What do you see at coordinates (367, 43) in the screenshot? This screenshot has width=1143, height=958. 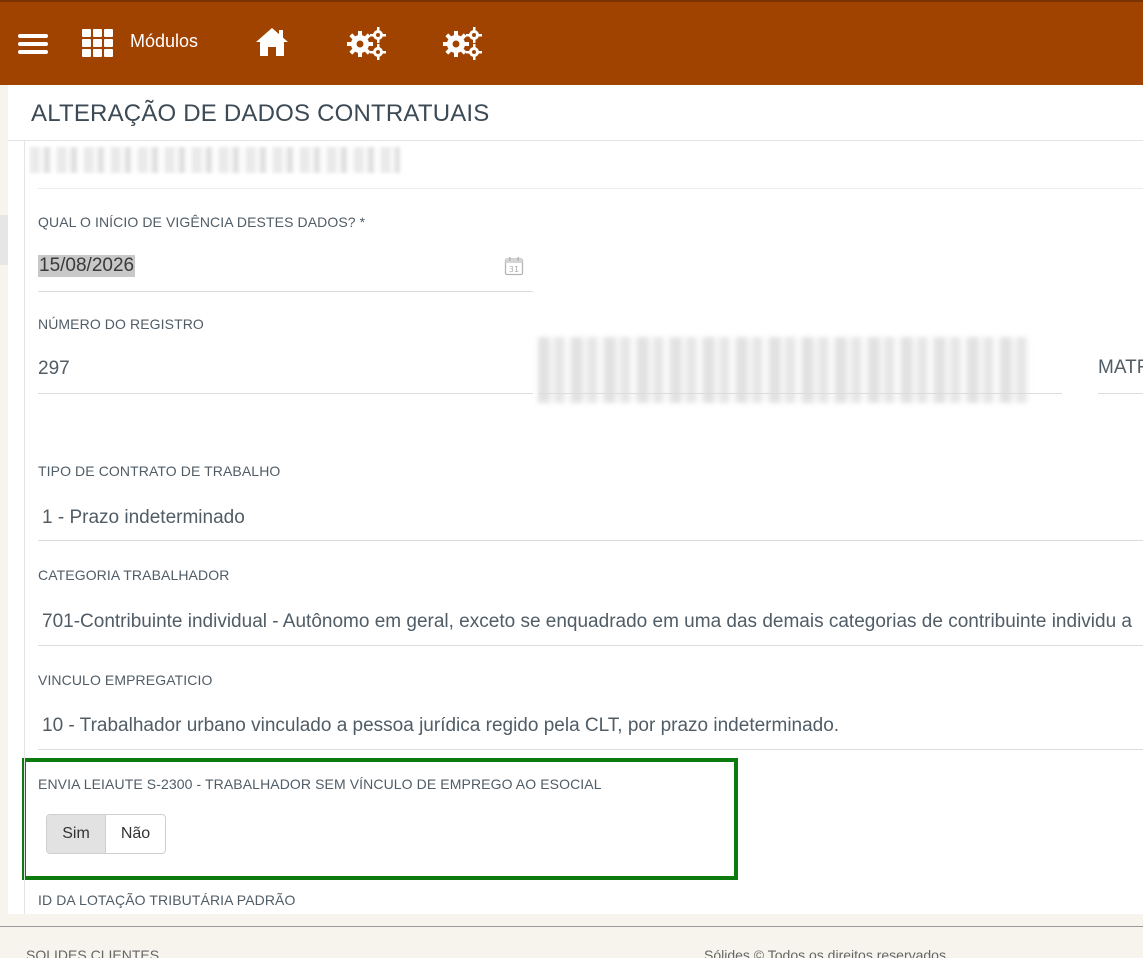 I see `settings-gears-icon` at bounding box center [367, 43].